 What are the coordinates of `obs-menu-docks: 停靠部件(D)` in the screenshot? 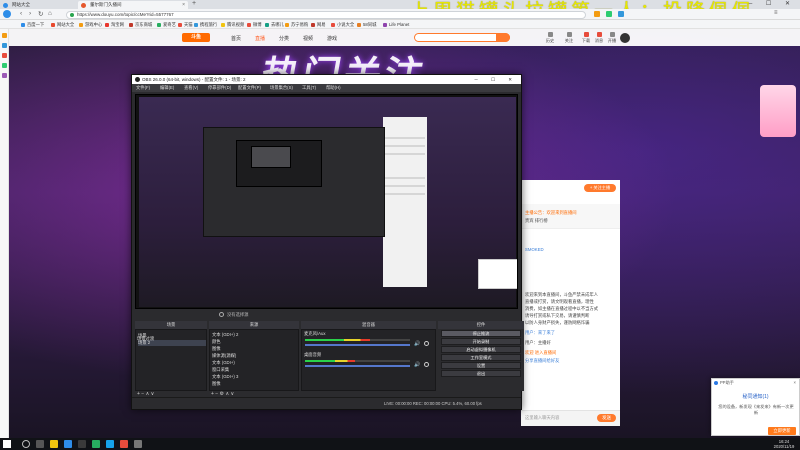 It's located at (219, 88).